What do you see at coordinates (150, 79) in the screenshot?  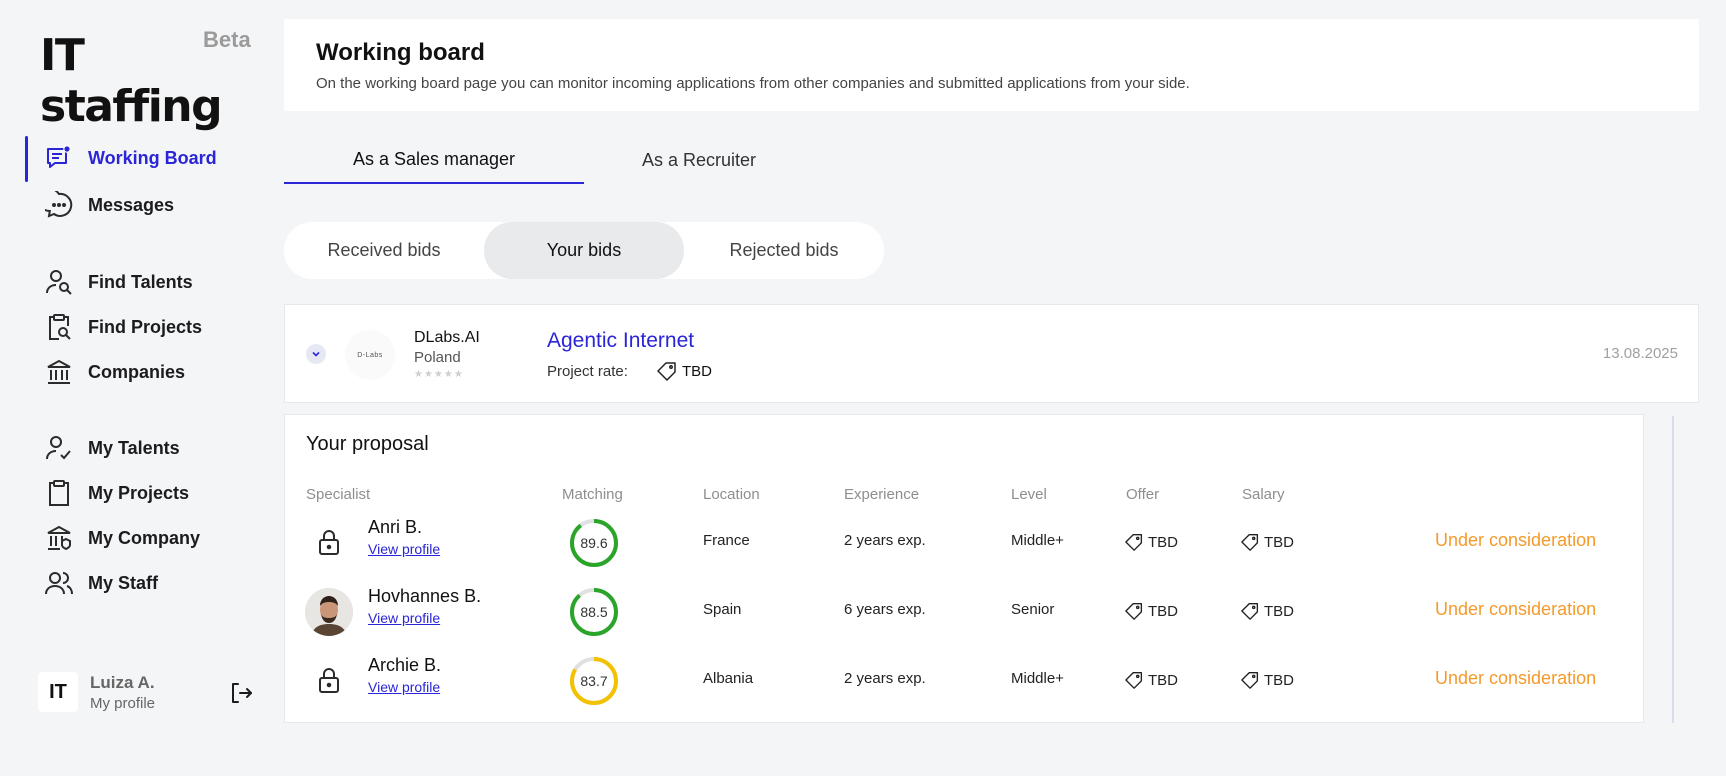 I see `brand-logo: IT staffing Beta` at bounding box center [150, 79].